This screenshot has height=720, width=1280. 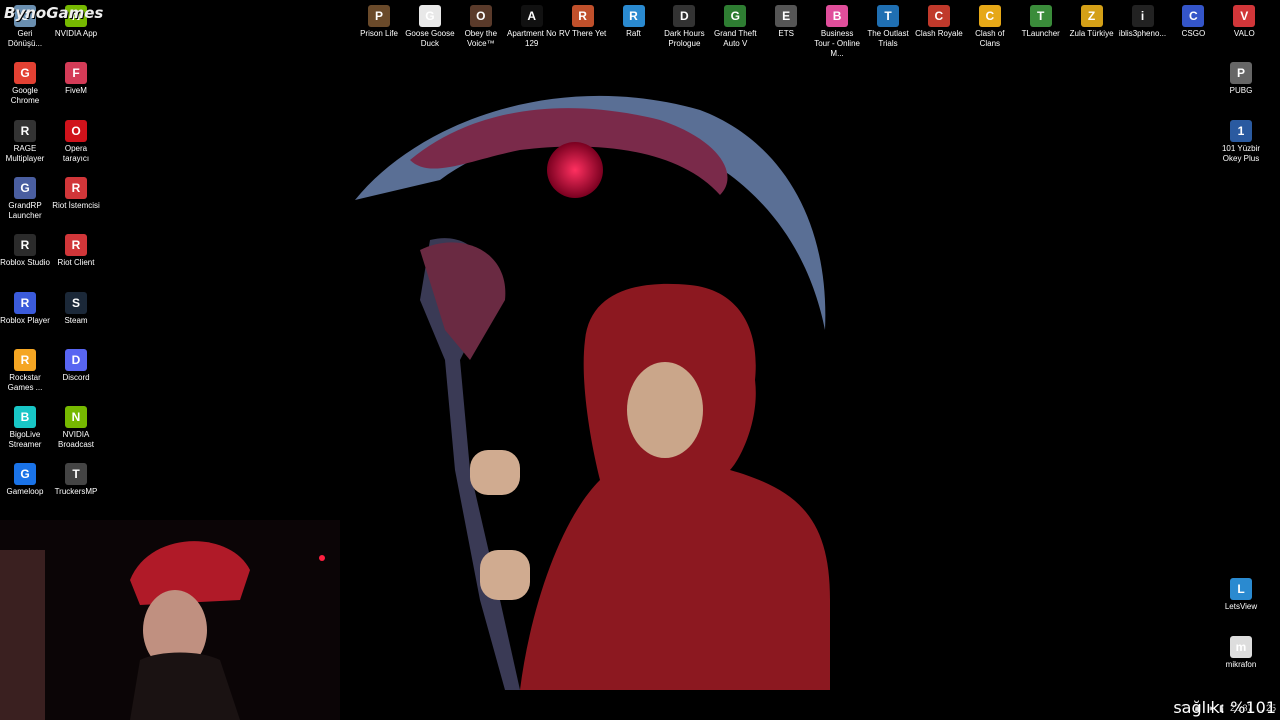 What do you see at coordinates (786, 16) in the screenshot?
I see `ets-icon: E` at bounding box center [786, 16].